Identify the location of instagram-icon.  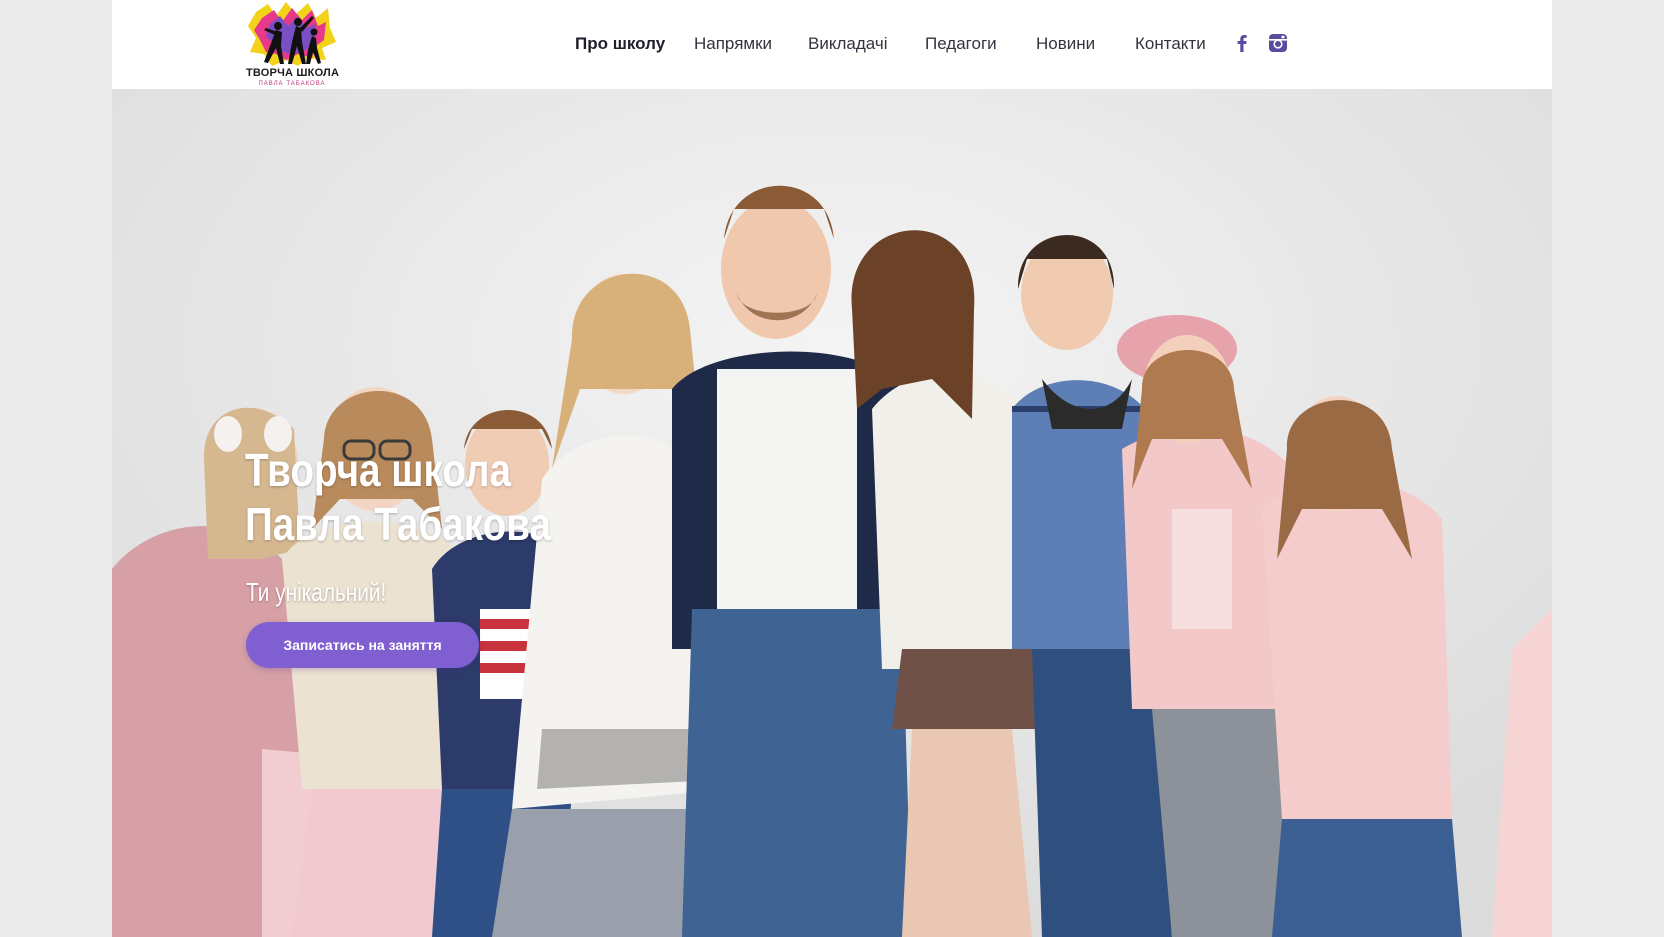
(1278, 43).